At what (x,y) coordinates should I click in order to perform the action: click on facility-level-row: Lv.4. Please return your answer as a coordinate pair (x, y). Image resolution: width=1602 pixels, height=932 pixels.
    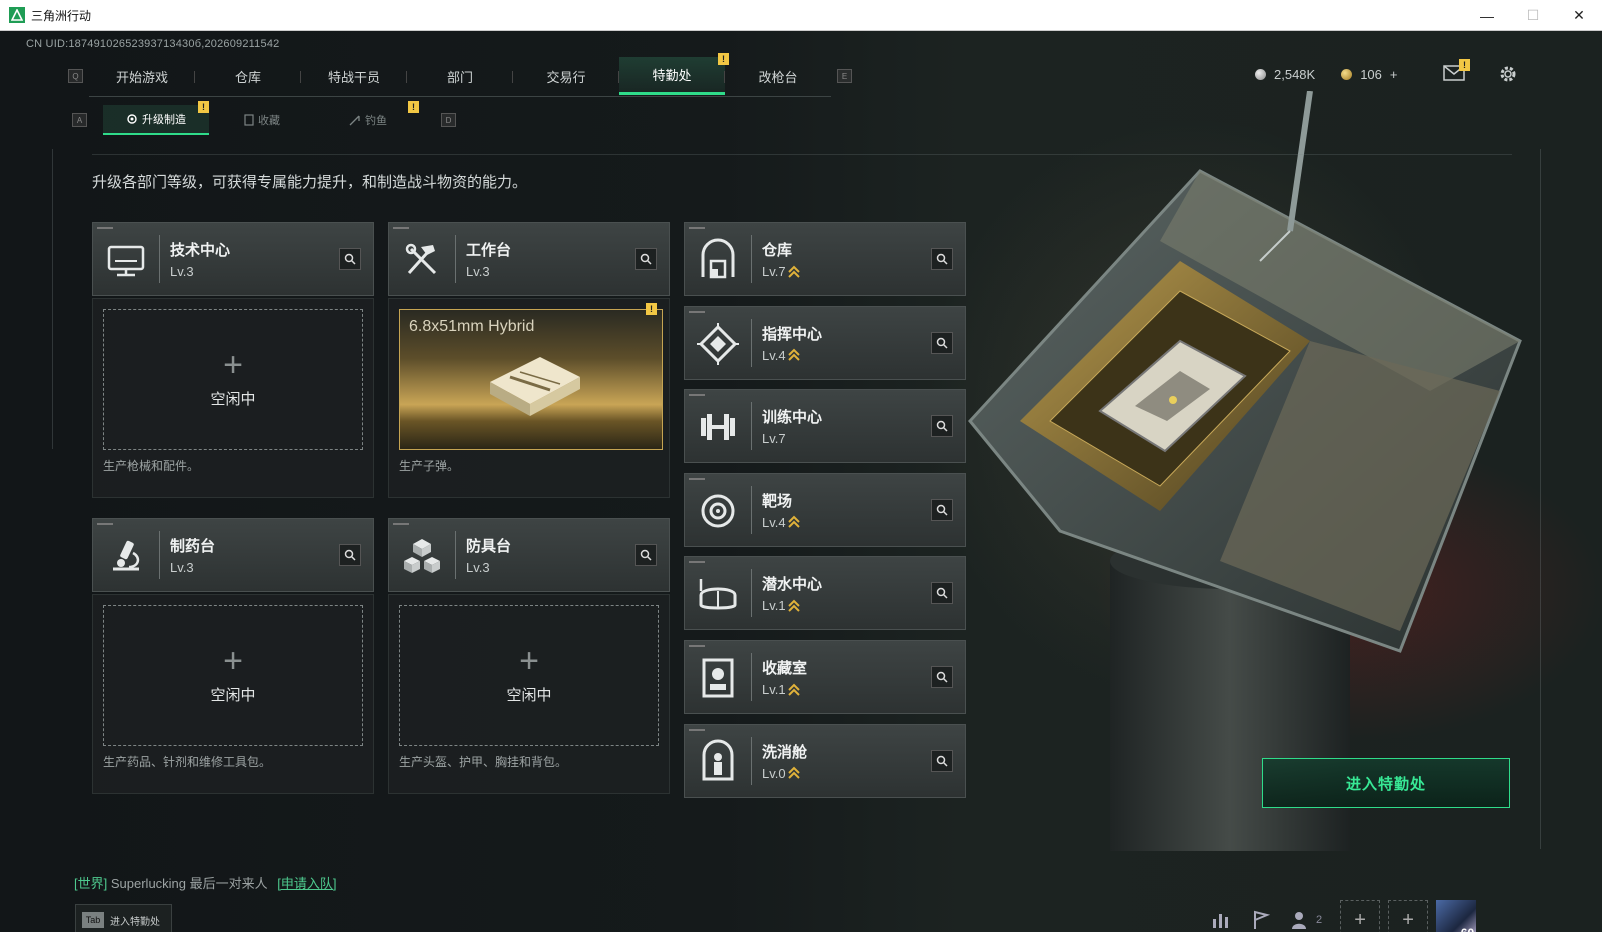
    Looking at the image, I should click on (781, 522).